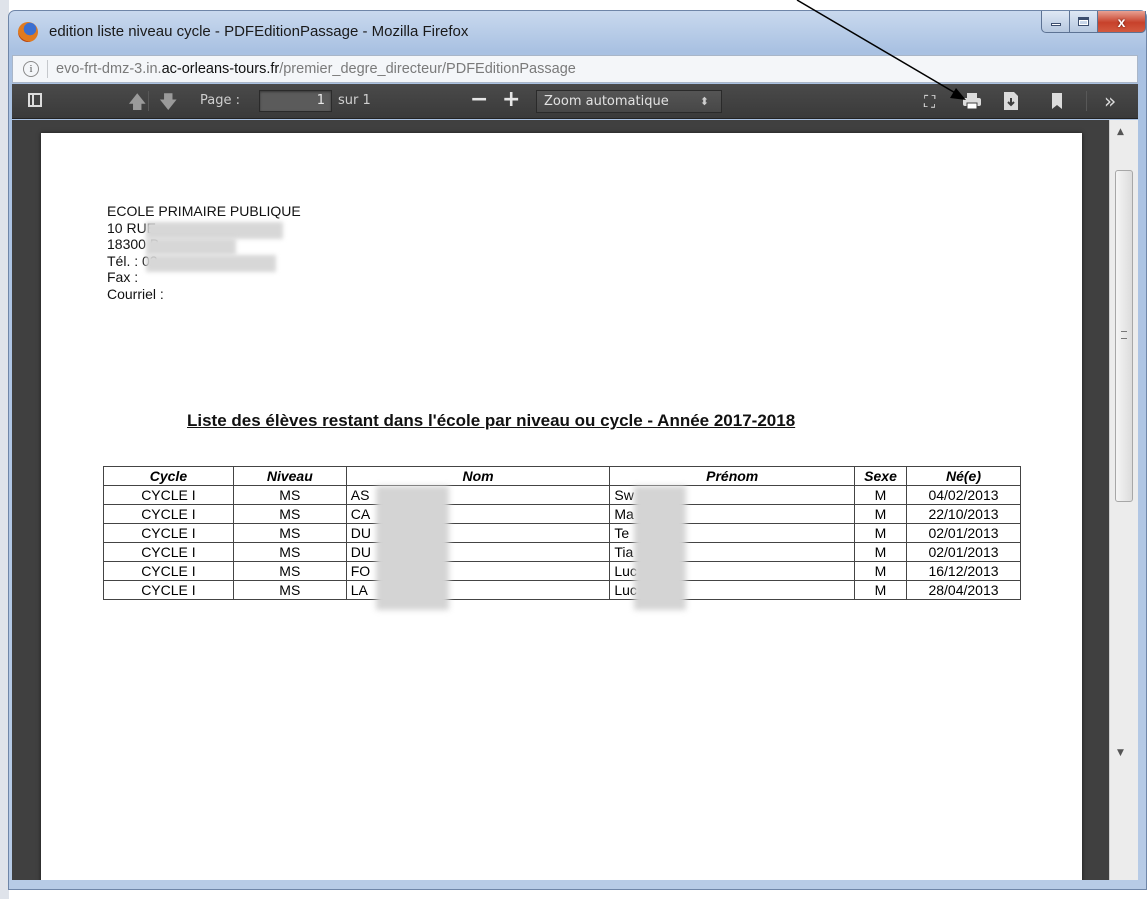 This screenshot has height=899, width=1147. Describe the element at coordinates (562, 571) in the screenshot. I see `table-row: CYCLE I MS FO Luc M 16/12/2013` at that location.